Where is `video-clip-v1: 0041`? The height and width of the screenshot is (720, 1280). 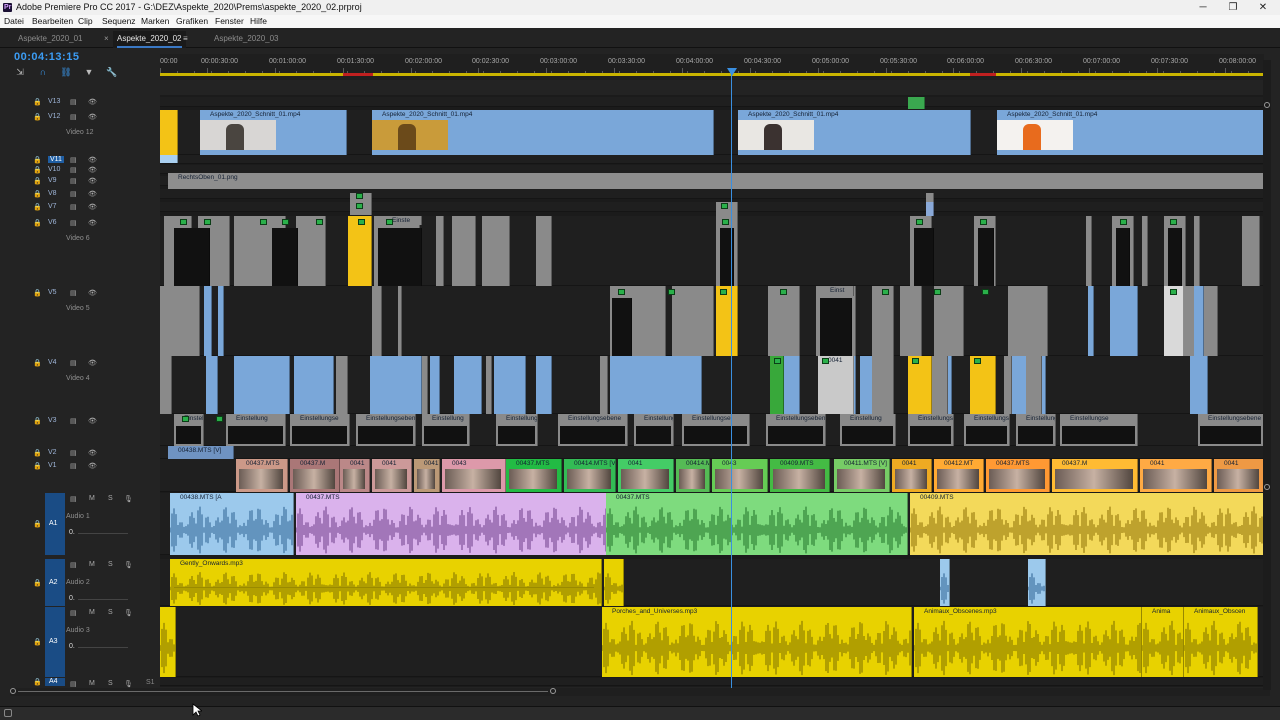
video-clip-v1: 0041 is located at coordinates (392, 475).